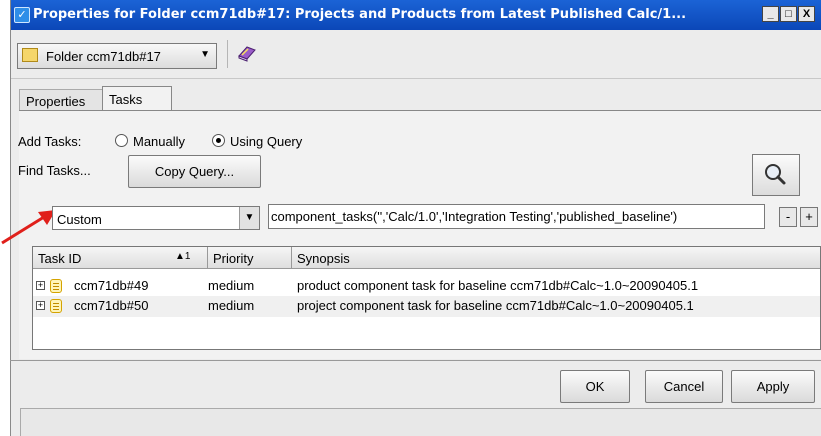 The height and width of the screenshot is (436, 821). I want to click on manually-radio-label: Manually, so click(159, 141).